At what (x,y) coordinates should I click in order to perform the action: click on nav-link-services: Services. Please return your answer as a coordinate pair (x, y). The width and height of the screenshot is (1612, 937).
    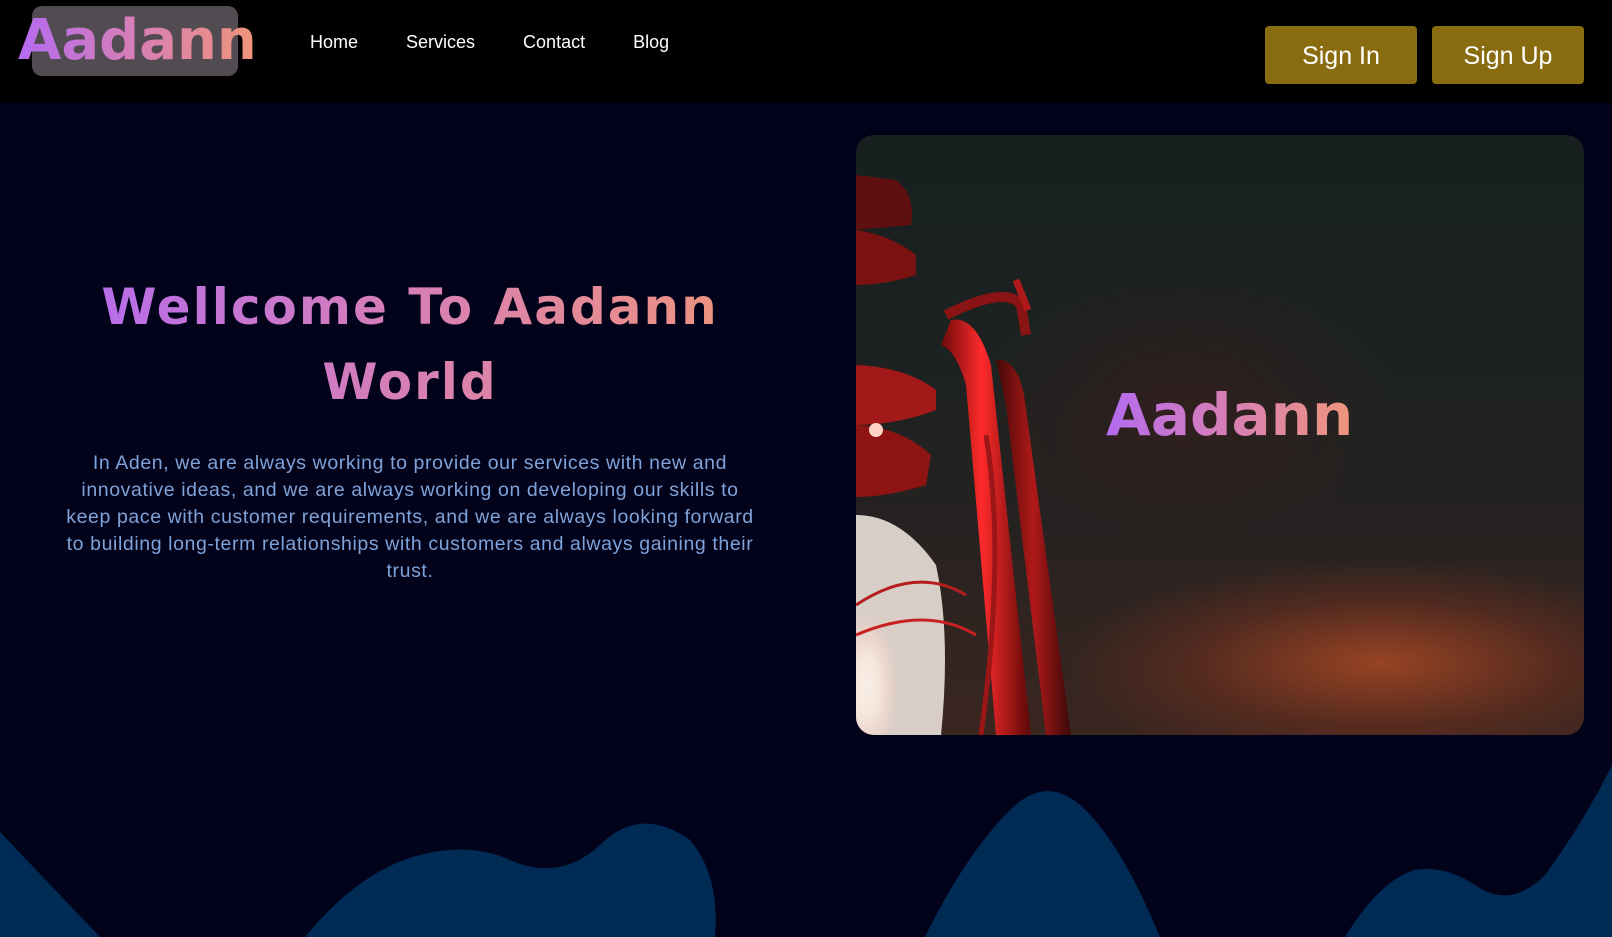
    Looking at the image, I should click on (440, 42).